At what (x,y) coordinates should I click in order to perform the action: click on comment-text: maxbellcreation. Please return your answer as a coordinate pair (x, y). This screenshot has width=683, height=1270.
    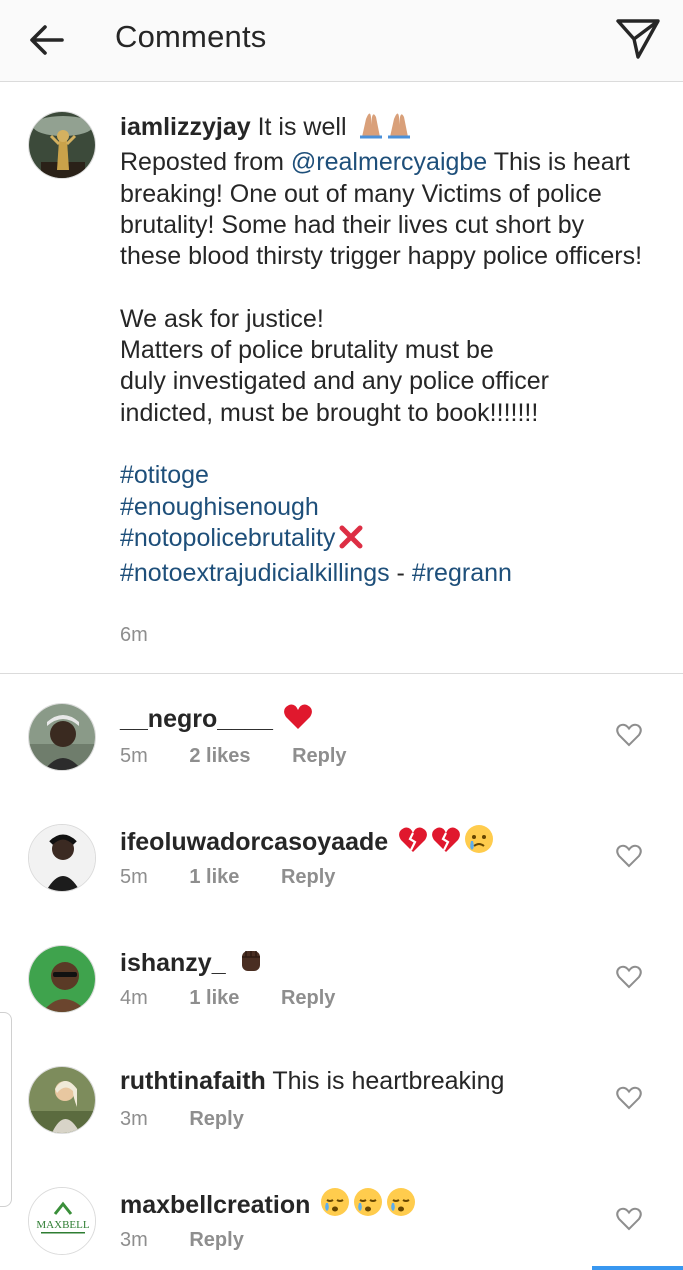
    Looking at the image, I should click on (268, 1205).